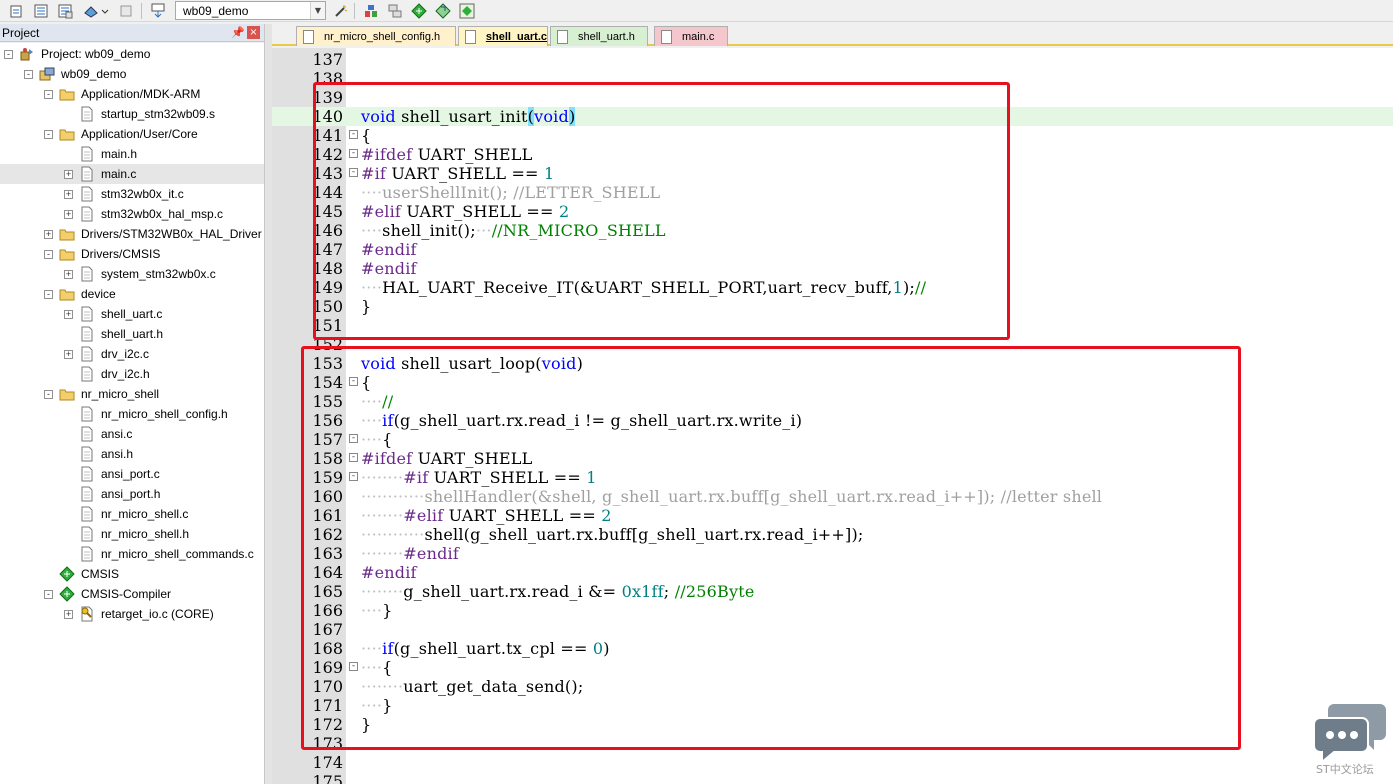 This screenshot has height=784, width=1393. I want to click on editor-tab: nr_micro_shell_config.h, so click(376, 36).